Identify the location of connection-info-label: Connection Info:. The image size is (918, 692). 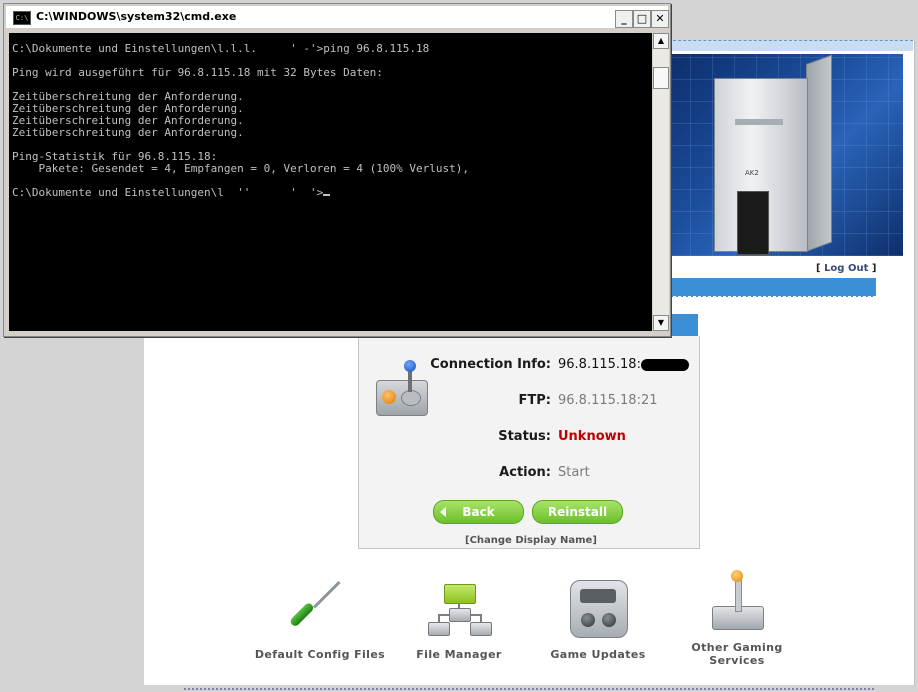
(490, 364).